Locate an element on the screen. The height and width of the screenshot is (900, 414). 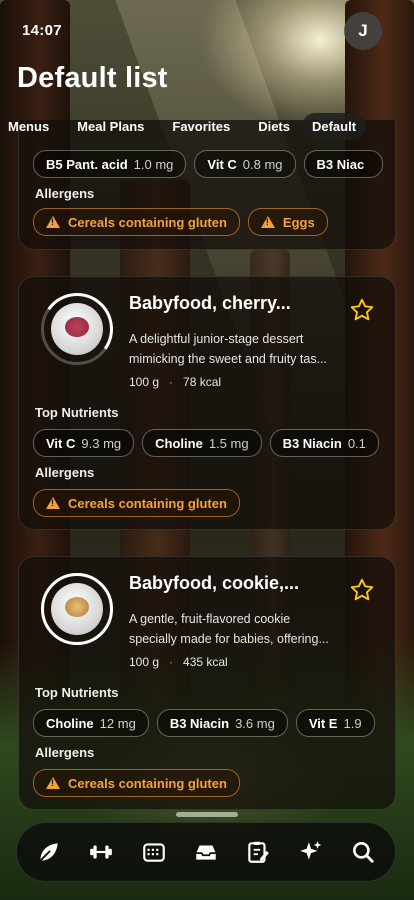
search-icon is located at coordinates (363, 852).